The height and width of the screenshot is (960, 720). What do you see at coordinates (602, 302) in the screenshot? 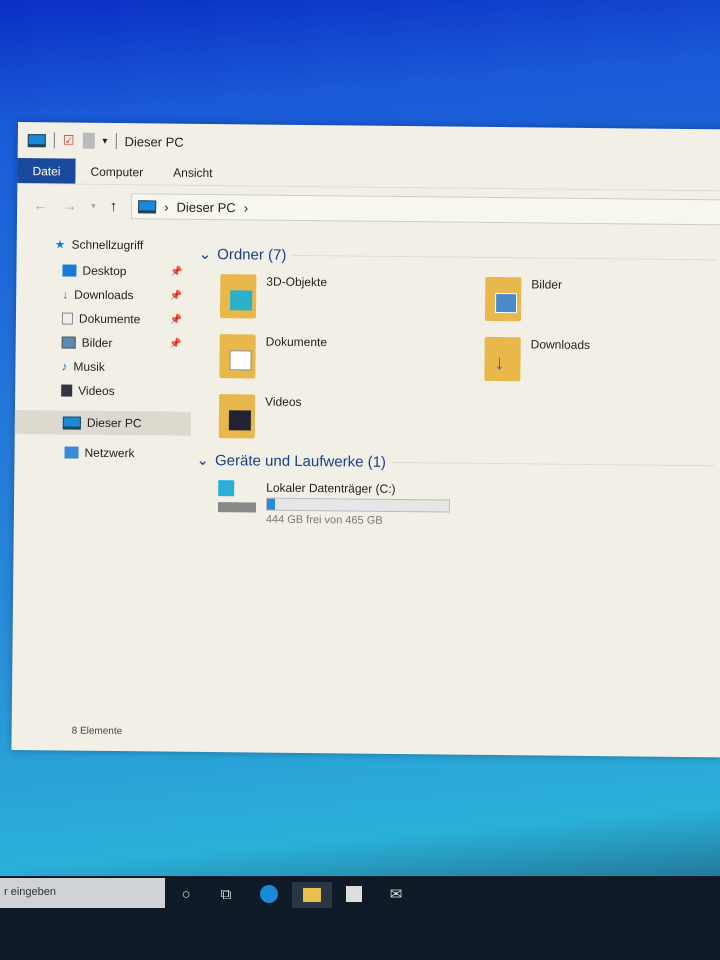
I see `folder-bilder: Bilder` at bounding box center [602, 302].